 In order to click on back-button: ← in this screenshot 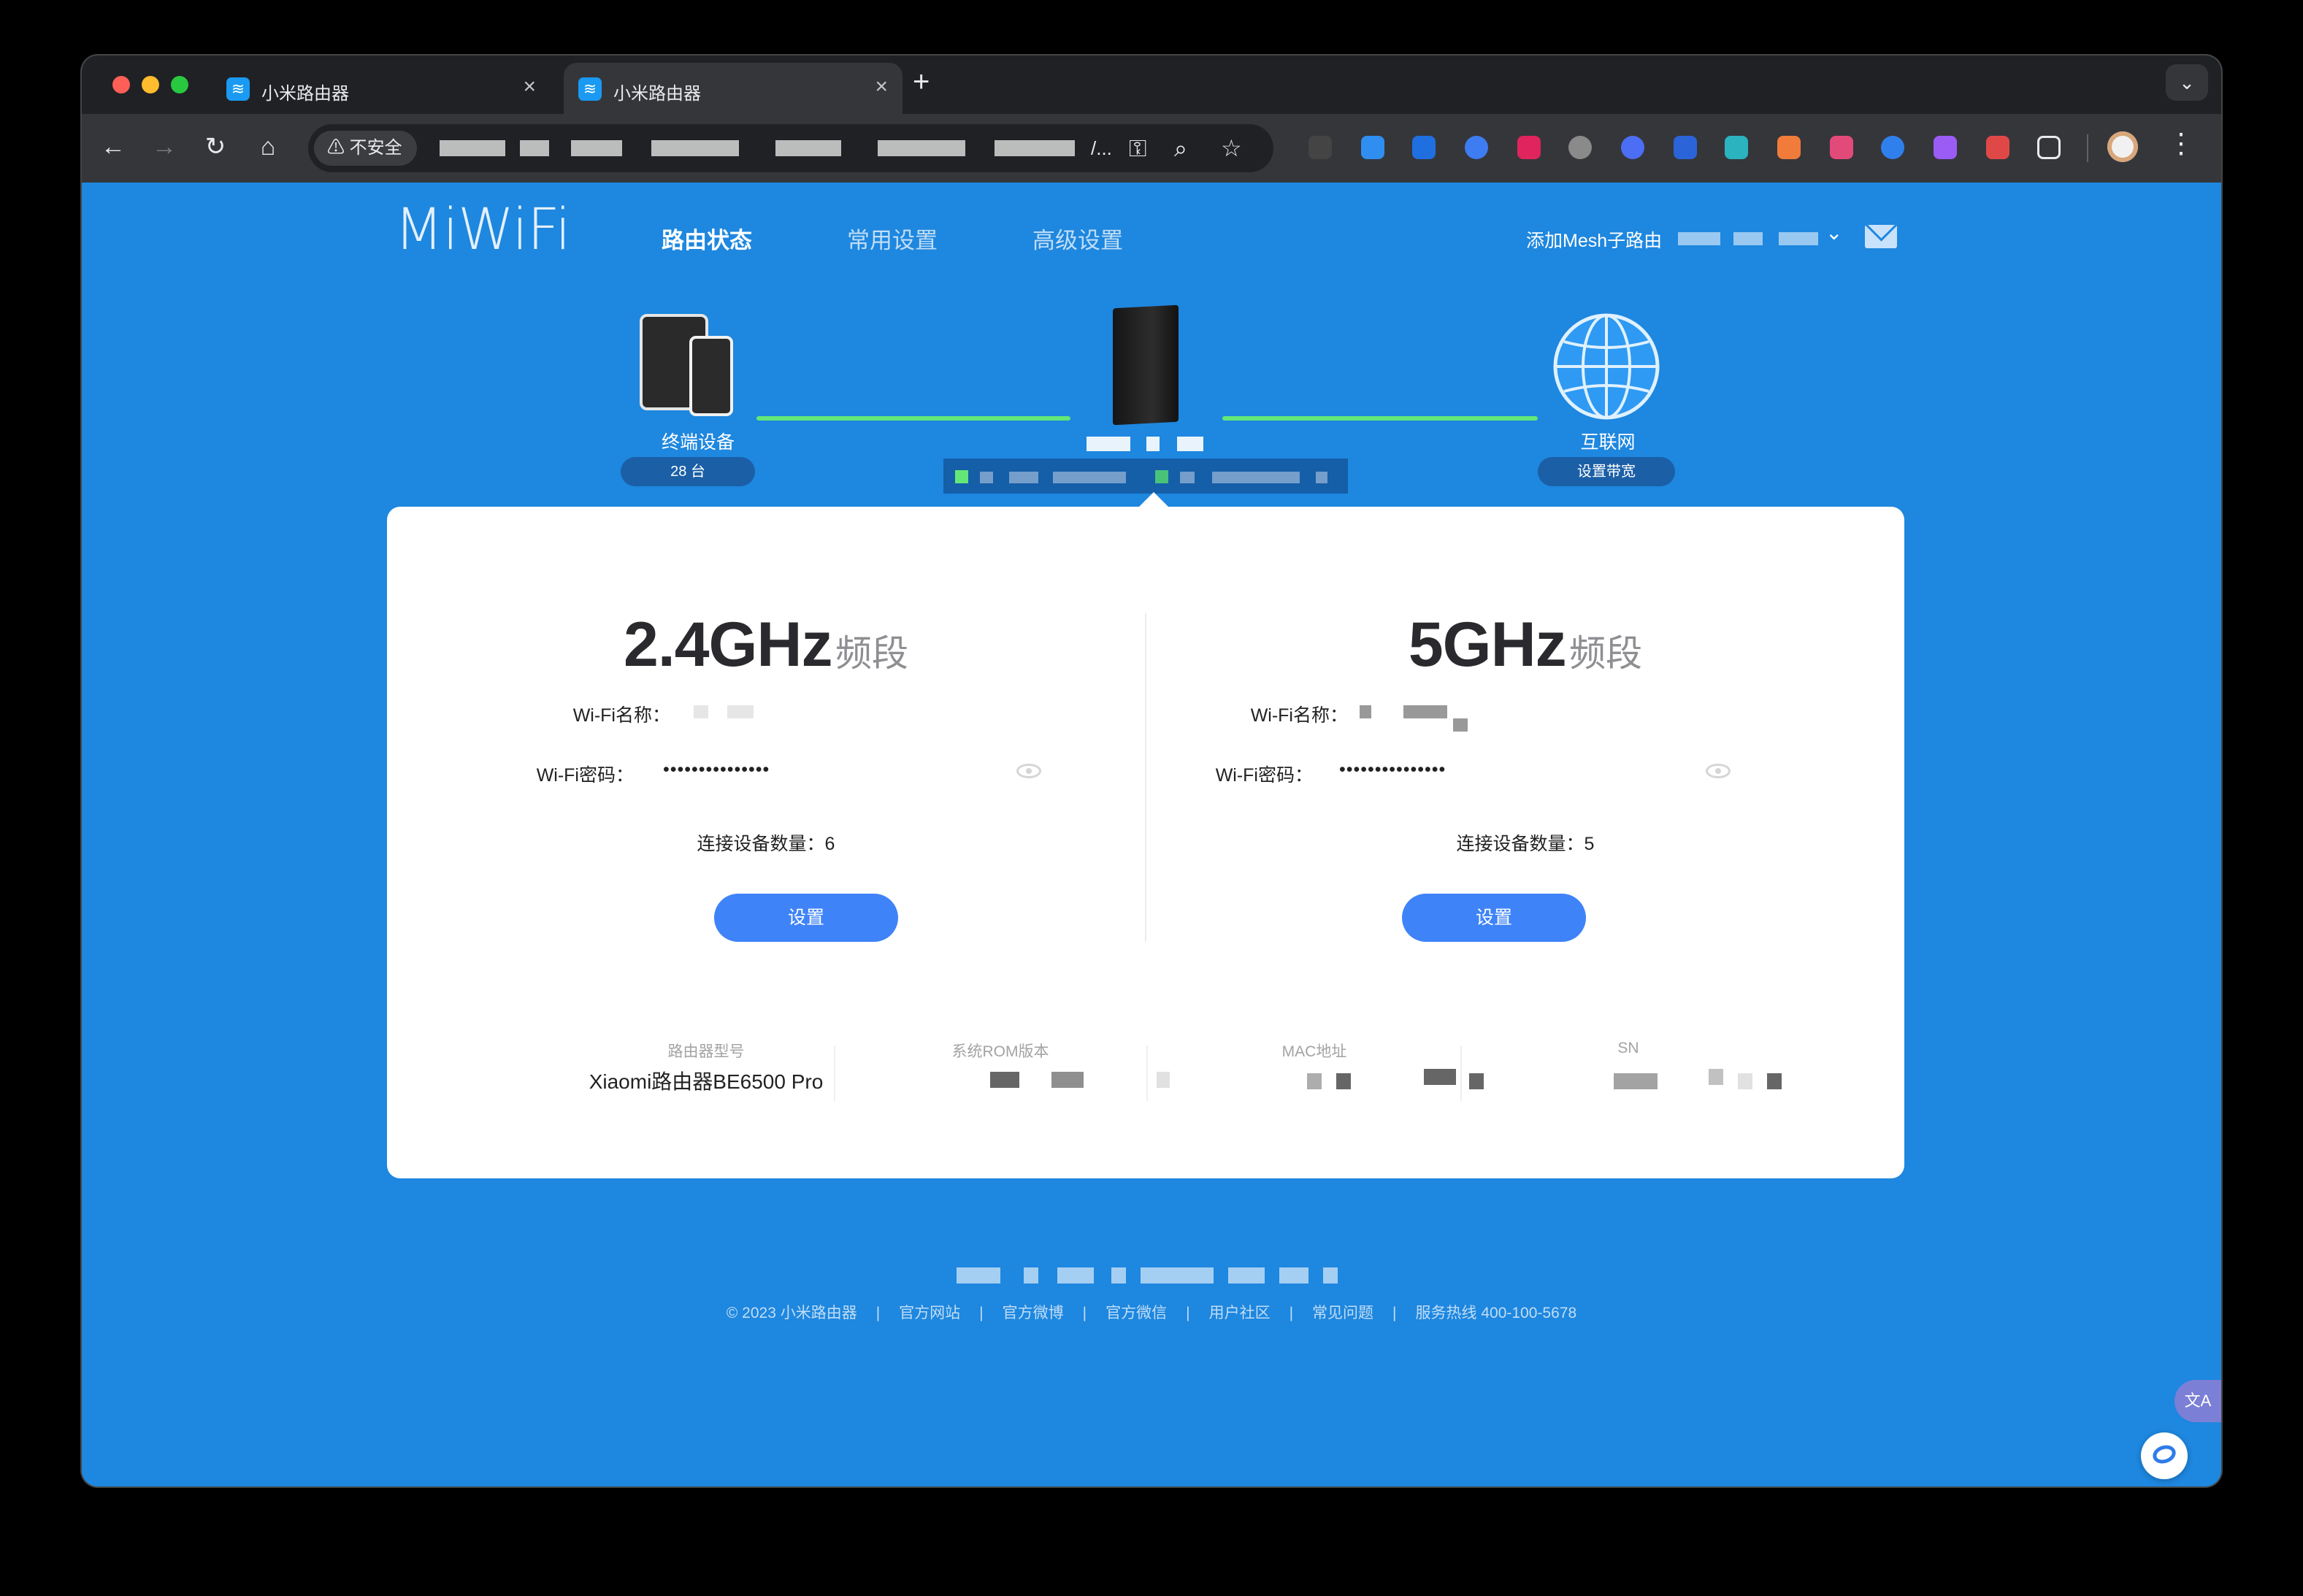, I will do `click(113, 147)`.